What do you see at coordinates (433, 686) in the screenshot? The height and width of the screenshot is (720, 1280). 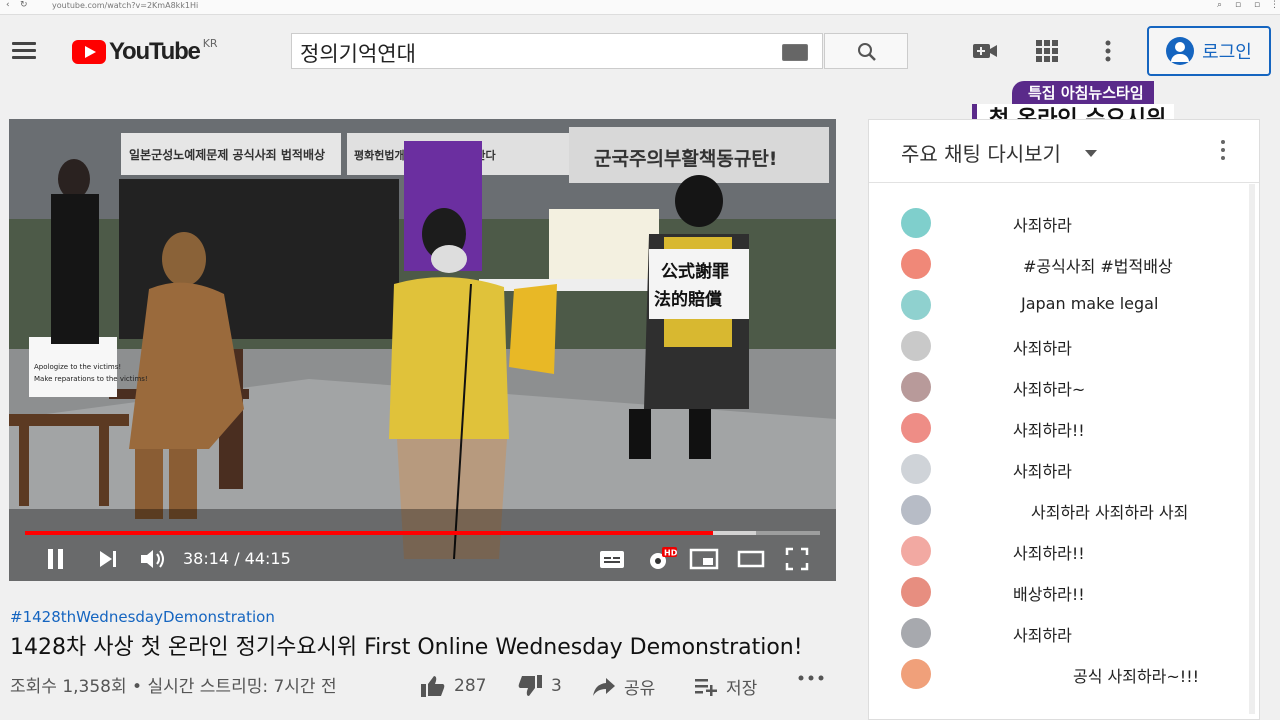 I see `thumbs-up-icon` at bounding box center [433, 686].